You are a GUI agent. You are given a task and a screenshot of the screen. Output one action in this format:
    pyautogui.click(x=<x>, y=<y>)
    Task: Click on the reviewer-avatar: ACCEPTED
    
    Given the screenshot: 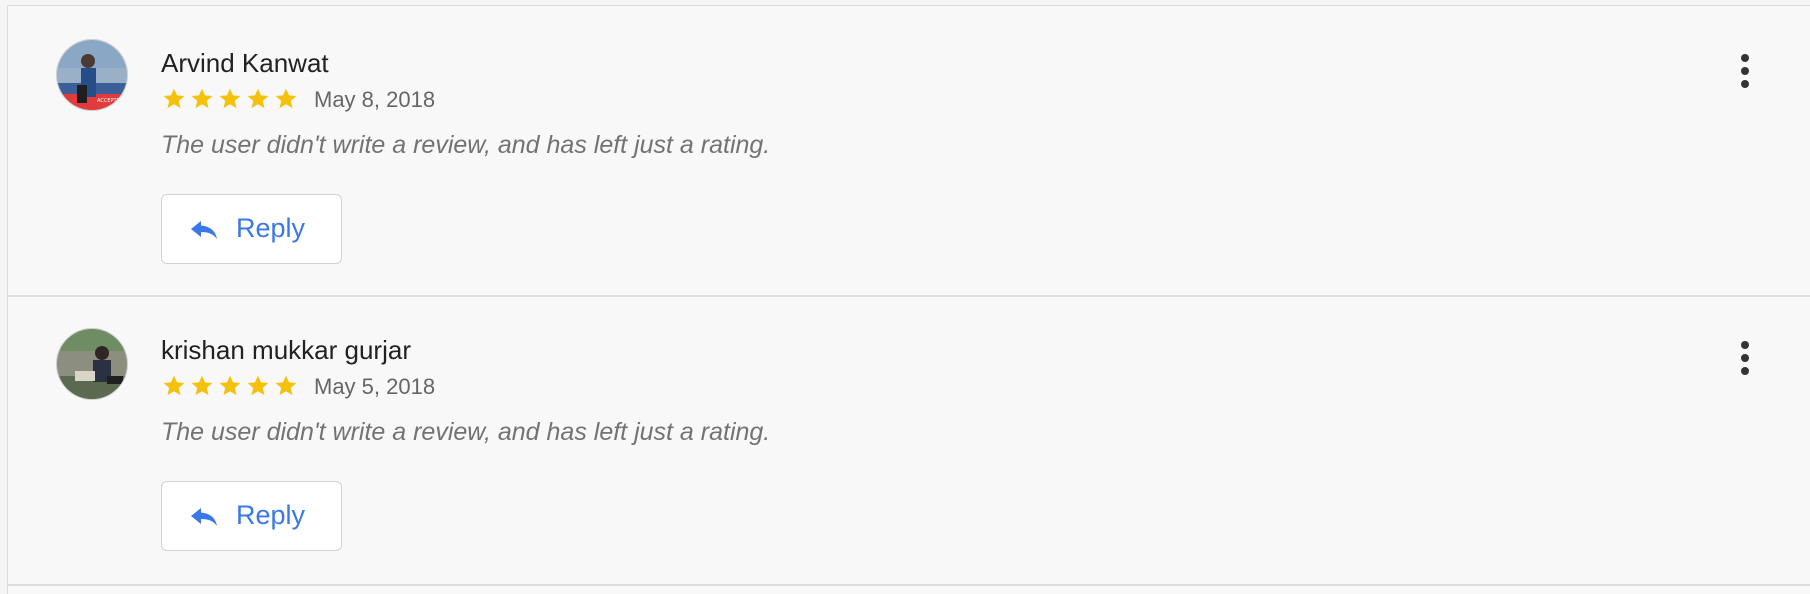 What is the action you would take?
    pyautogui.click(x=92, y=75)
    